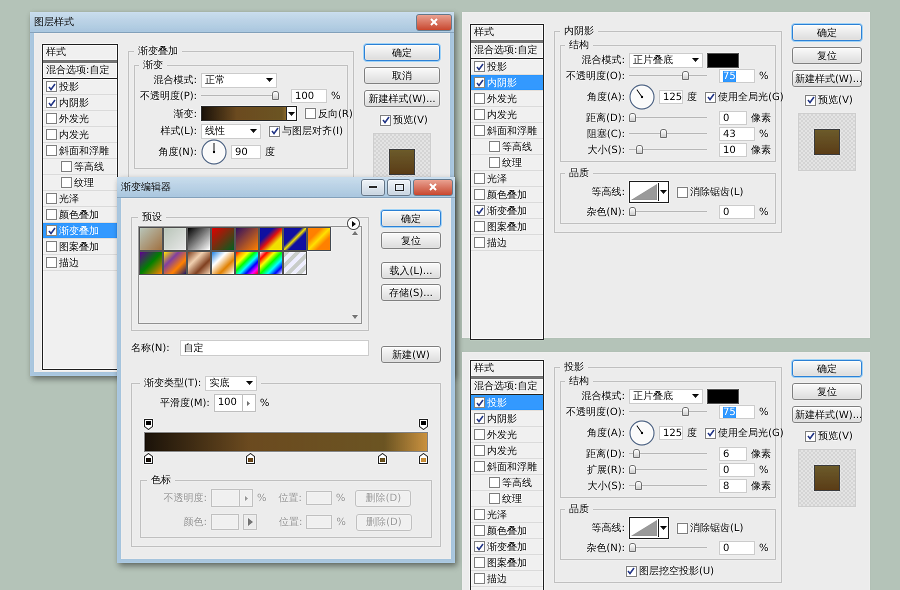  I want to click on minimize-button, so click(373, 187).